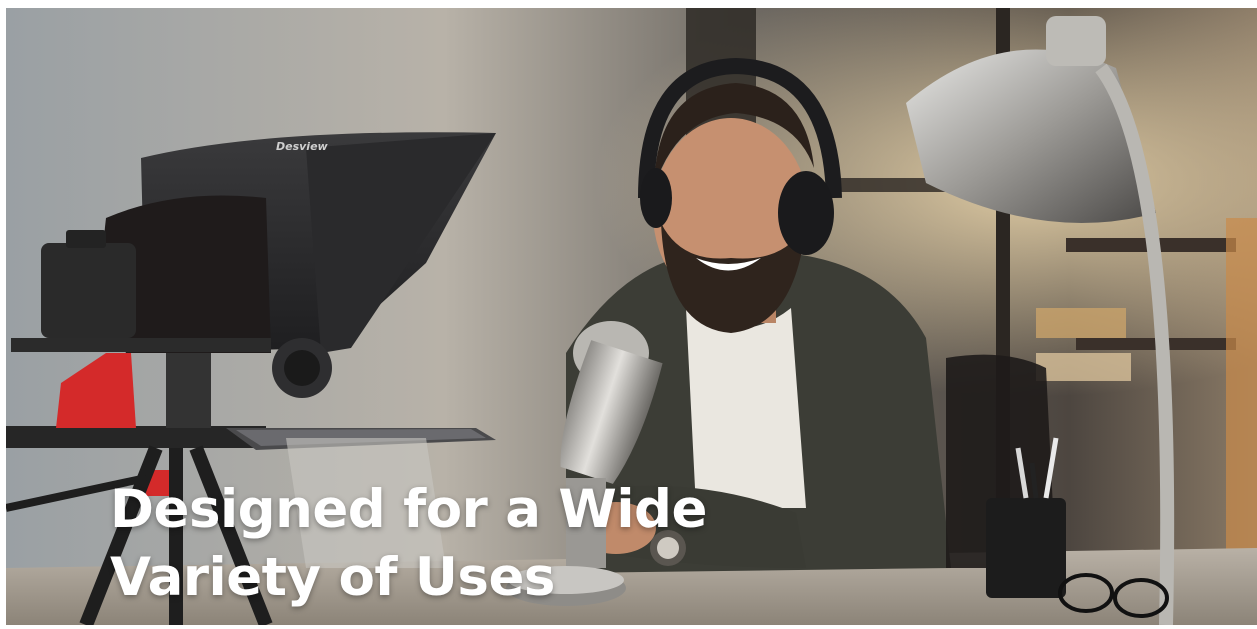 The height and width of the screenshot is (629, 1257). What do you see at coordinates (302, 146) in the screenshot?
I see `teleprompter-brand: Desview` at bounding box center [302, 146].